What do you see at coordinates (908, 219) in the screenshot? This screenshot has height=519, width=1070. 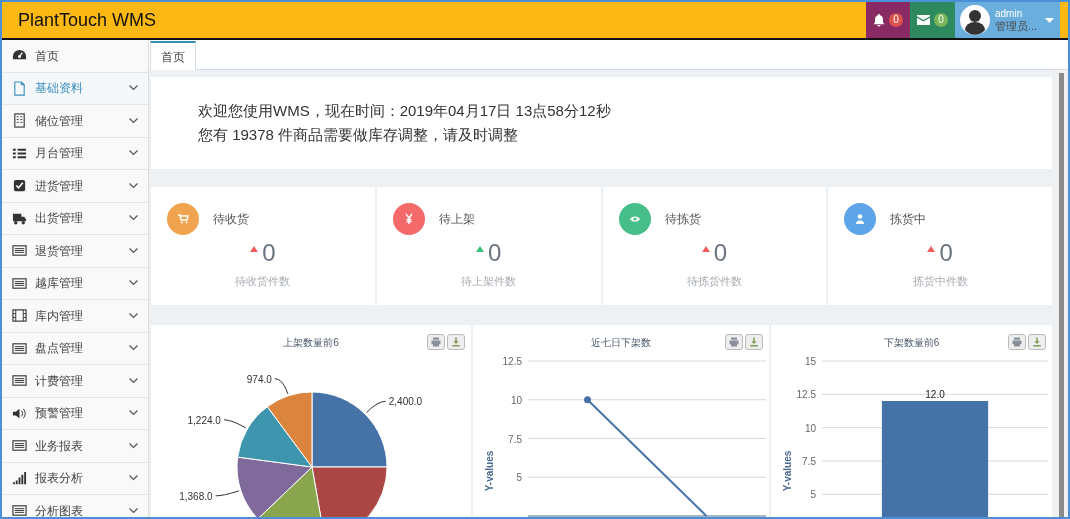 I see `stat-title: 拣货中` at bounding box center [908, 219].